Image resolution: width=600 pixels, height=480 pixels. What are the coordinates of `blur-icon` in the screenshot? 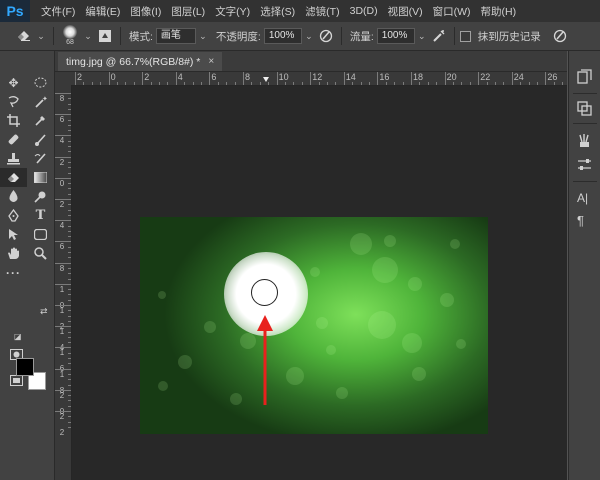 It's located at (13, 196).